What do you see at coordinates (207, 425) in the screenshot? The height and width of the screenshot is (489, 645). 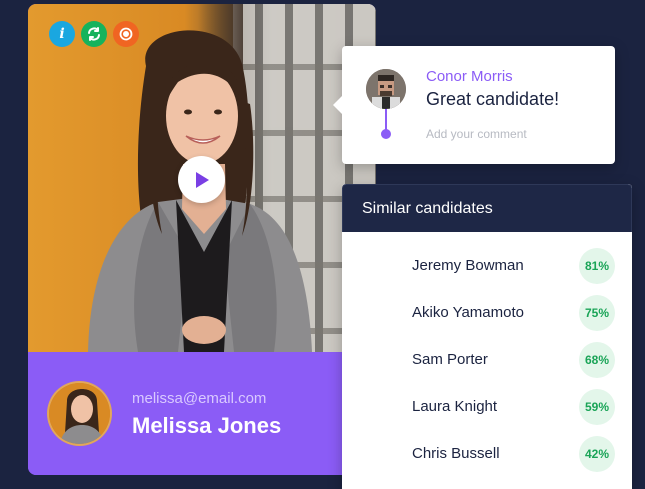 I see `candidate-name: Melissa Jones` at bounding box center [207, 425].